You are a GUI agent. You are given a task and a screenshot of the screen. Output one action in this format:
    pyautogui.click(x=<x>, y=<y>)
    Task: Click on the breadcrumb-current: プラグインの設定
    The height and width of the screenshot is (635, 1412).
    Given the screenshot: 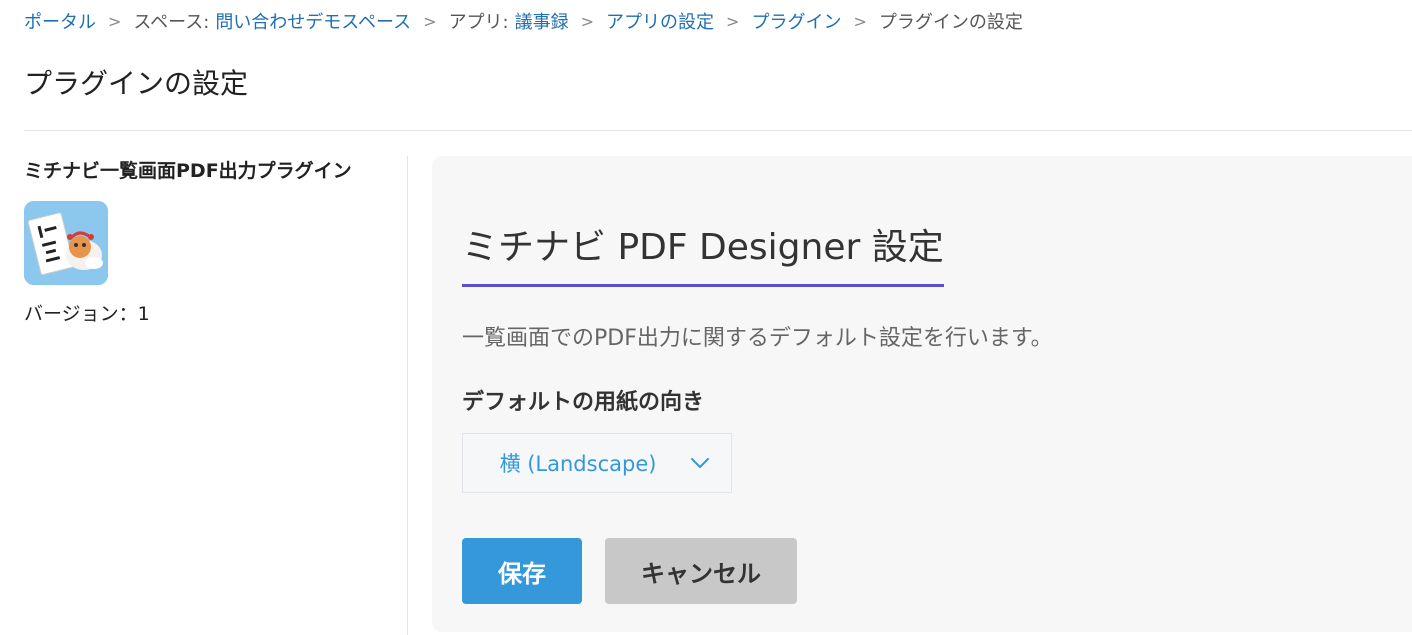 What is the action you would take?
    pyautogui.click(x=950, y=22)
    